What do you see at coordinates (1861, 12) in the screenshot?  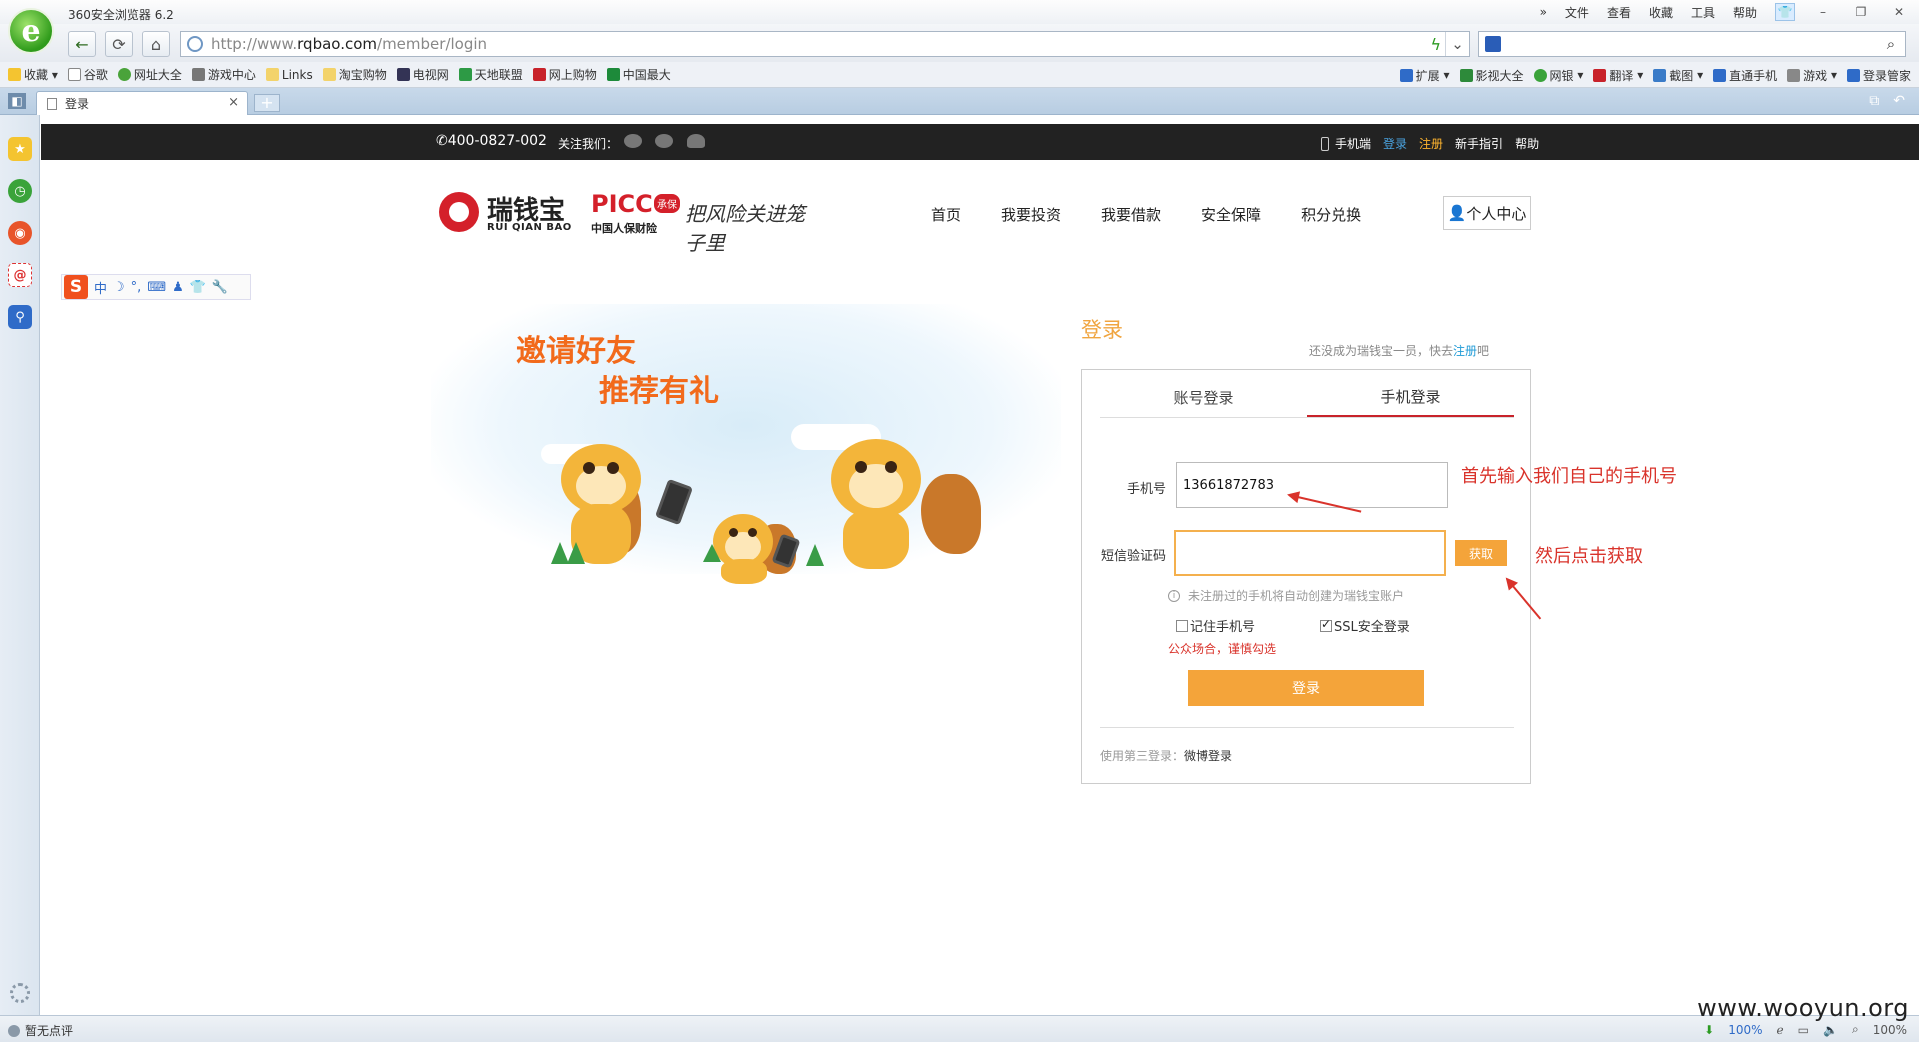 I see `restore-button: ❐` at bounding box center [1861, 12].